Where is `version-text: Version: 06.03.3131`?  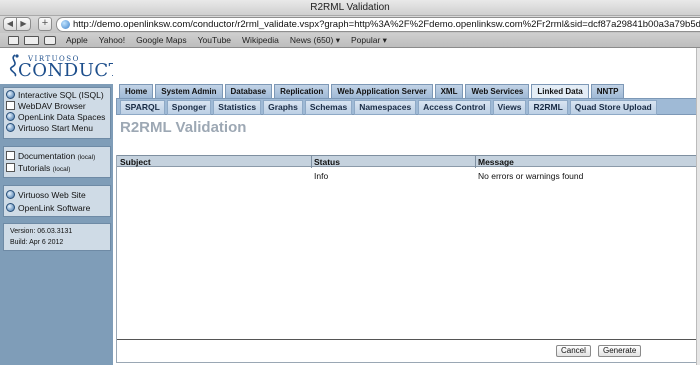 version-text: Version: 06.03.3131 is located at coordinates (41, 231).